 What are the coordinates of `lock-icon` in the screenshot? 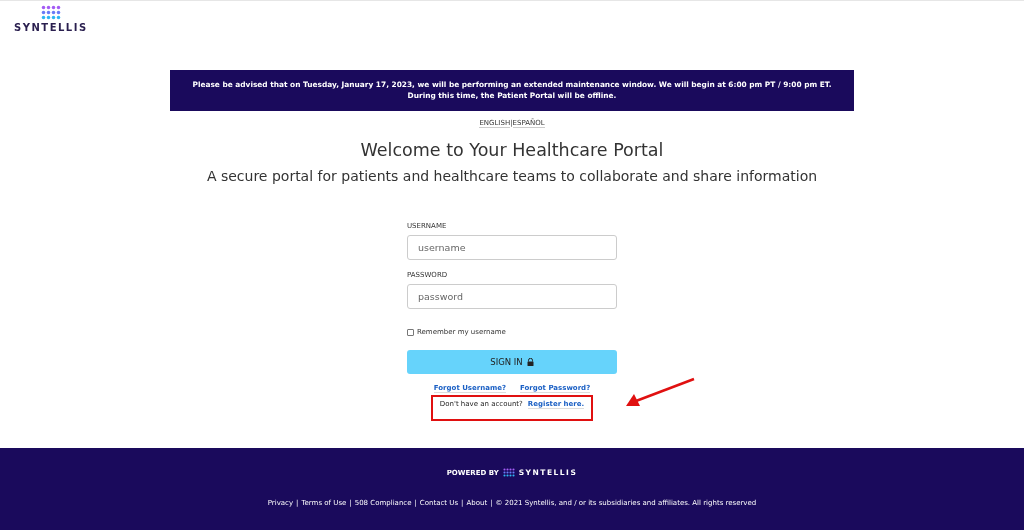 It's located at (530, 362).